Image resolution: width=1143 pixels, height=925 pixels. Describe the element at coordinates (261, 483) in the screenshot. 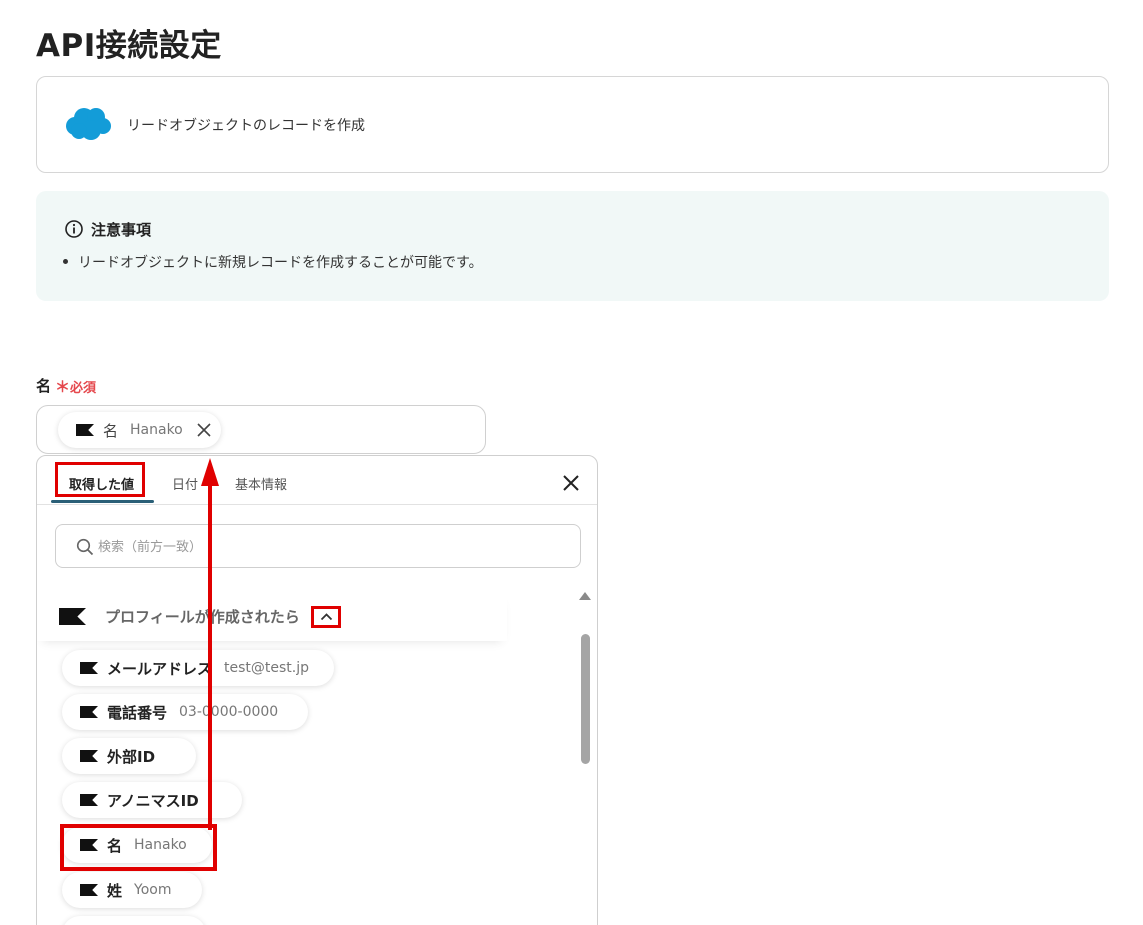

I see `tab-basic-info: 基本情報` at that location.